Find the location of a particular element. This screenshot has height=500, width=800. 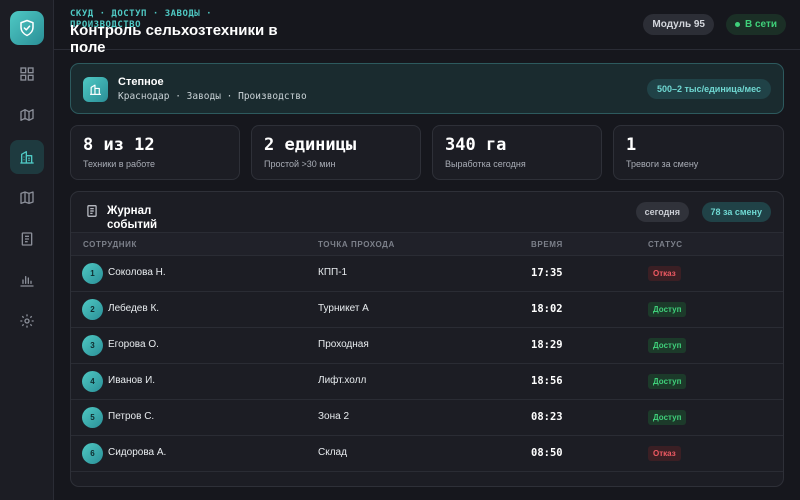

sidebar-item-analytics is located at coordinates (27, 280).